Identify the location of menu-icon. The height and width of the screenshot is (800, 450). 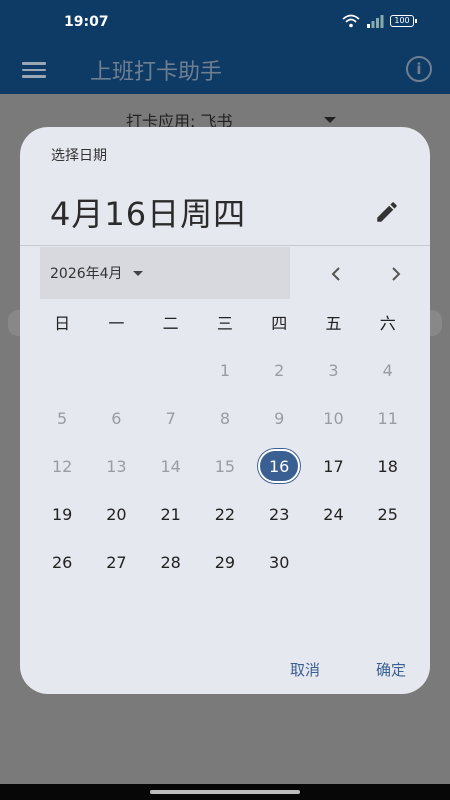
(35, 69).